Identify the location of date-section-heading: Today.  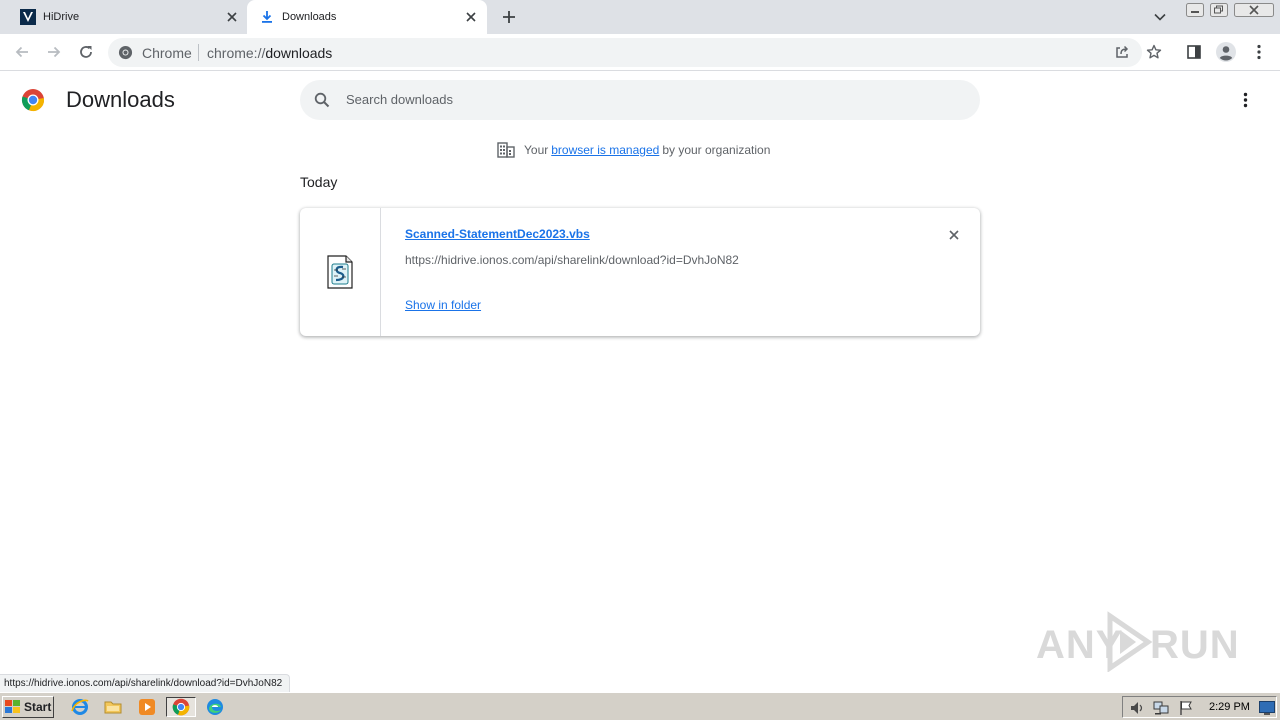
(319, 182).